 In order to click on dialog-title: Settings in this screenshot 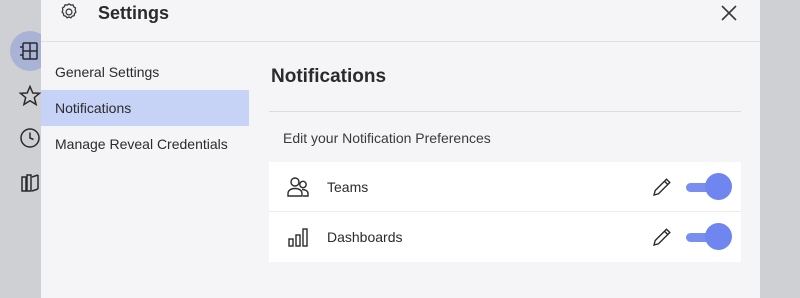, I will do `click(134, 13)`.